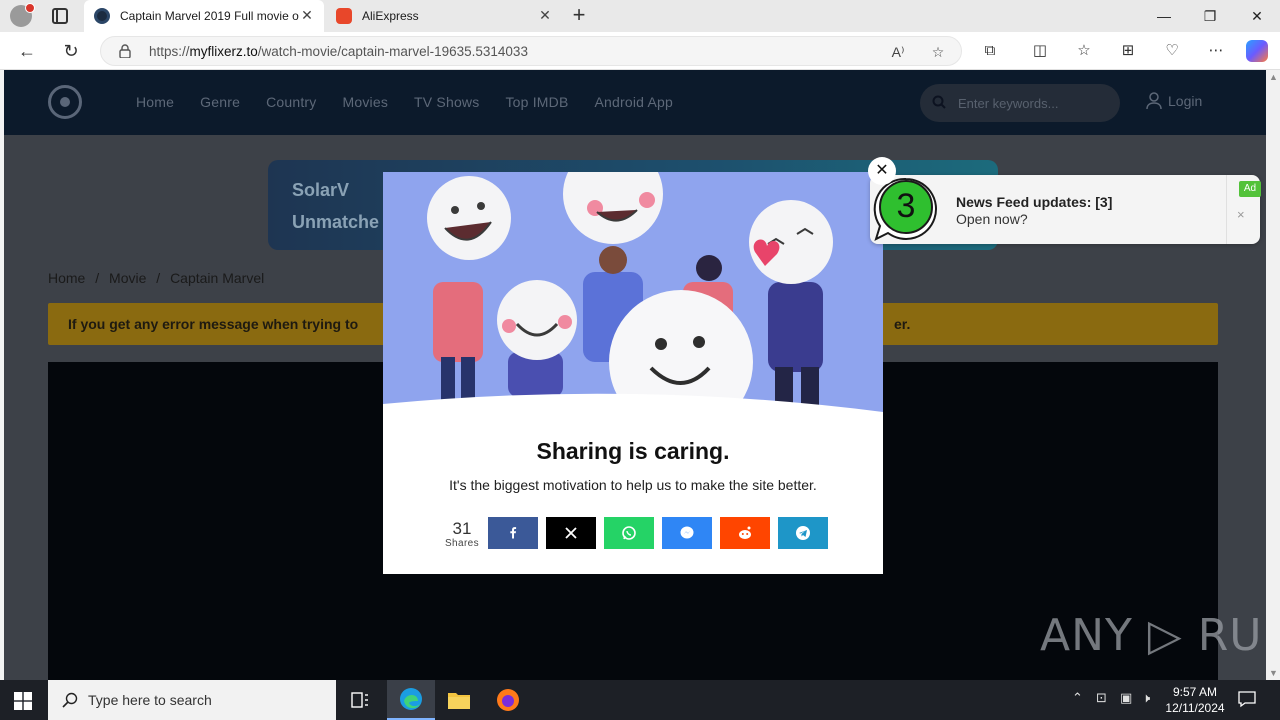  I want to click on nav-android-app: Android App, so click(634, 102).